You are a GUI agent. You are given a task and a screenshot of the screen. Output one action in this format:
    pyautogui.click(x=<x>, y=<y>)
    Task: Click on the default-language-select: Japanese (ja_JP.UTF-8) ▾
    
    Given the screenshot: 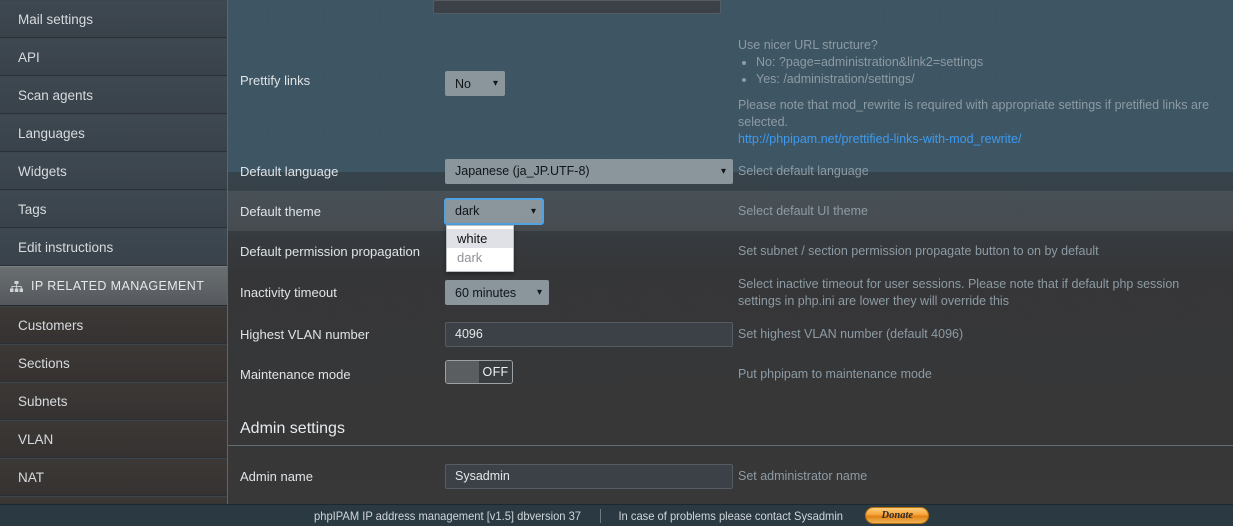 What is the action you would take?
    pyautogui.click(x=589, y=171)
    